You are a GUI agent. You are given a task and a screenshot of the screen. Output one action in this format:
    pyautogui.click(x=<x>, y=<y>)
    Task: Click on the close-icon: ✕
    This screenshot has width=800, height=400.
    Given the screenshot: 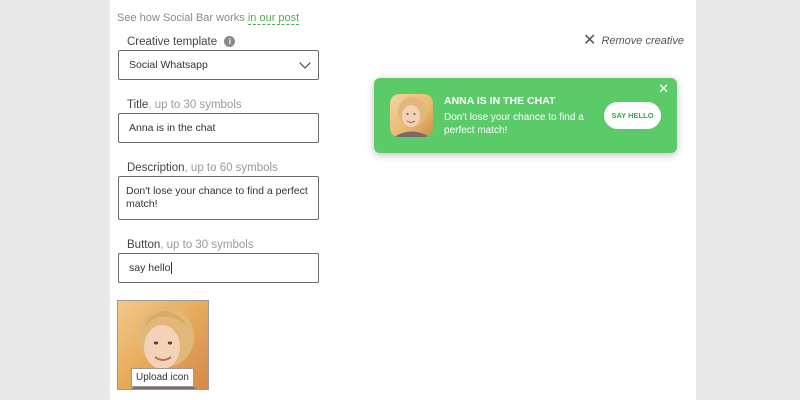 What is the action you would take?
    pyautogui.click(x=590, y=40)
    